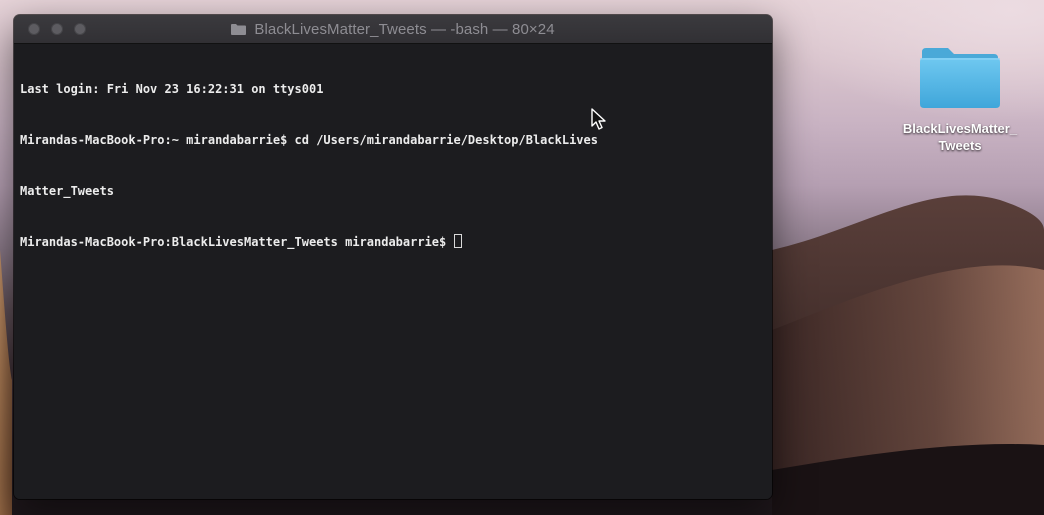 The image size is (1044, 515). I want to click on desktop-folder: BlackLivesMatter_ Tweets, so click(960, 99).